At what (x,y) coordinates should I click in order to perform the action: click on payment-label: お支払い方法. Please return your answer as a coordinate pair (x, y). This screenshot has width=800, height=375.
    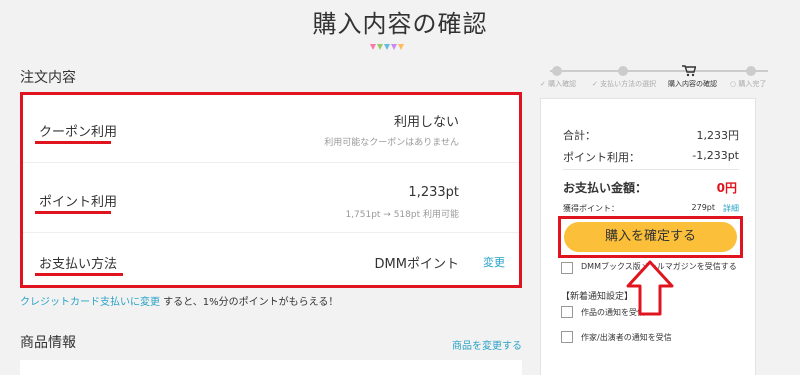
    Looking at the image, I should click on (78, 264).